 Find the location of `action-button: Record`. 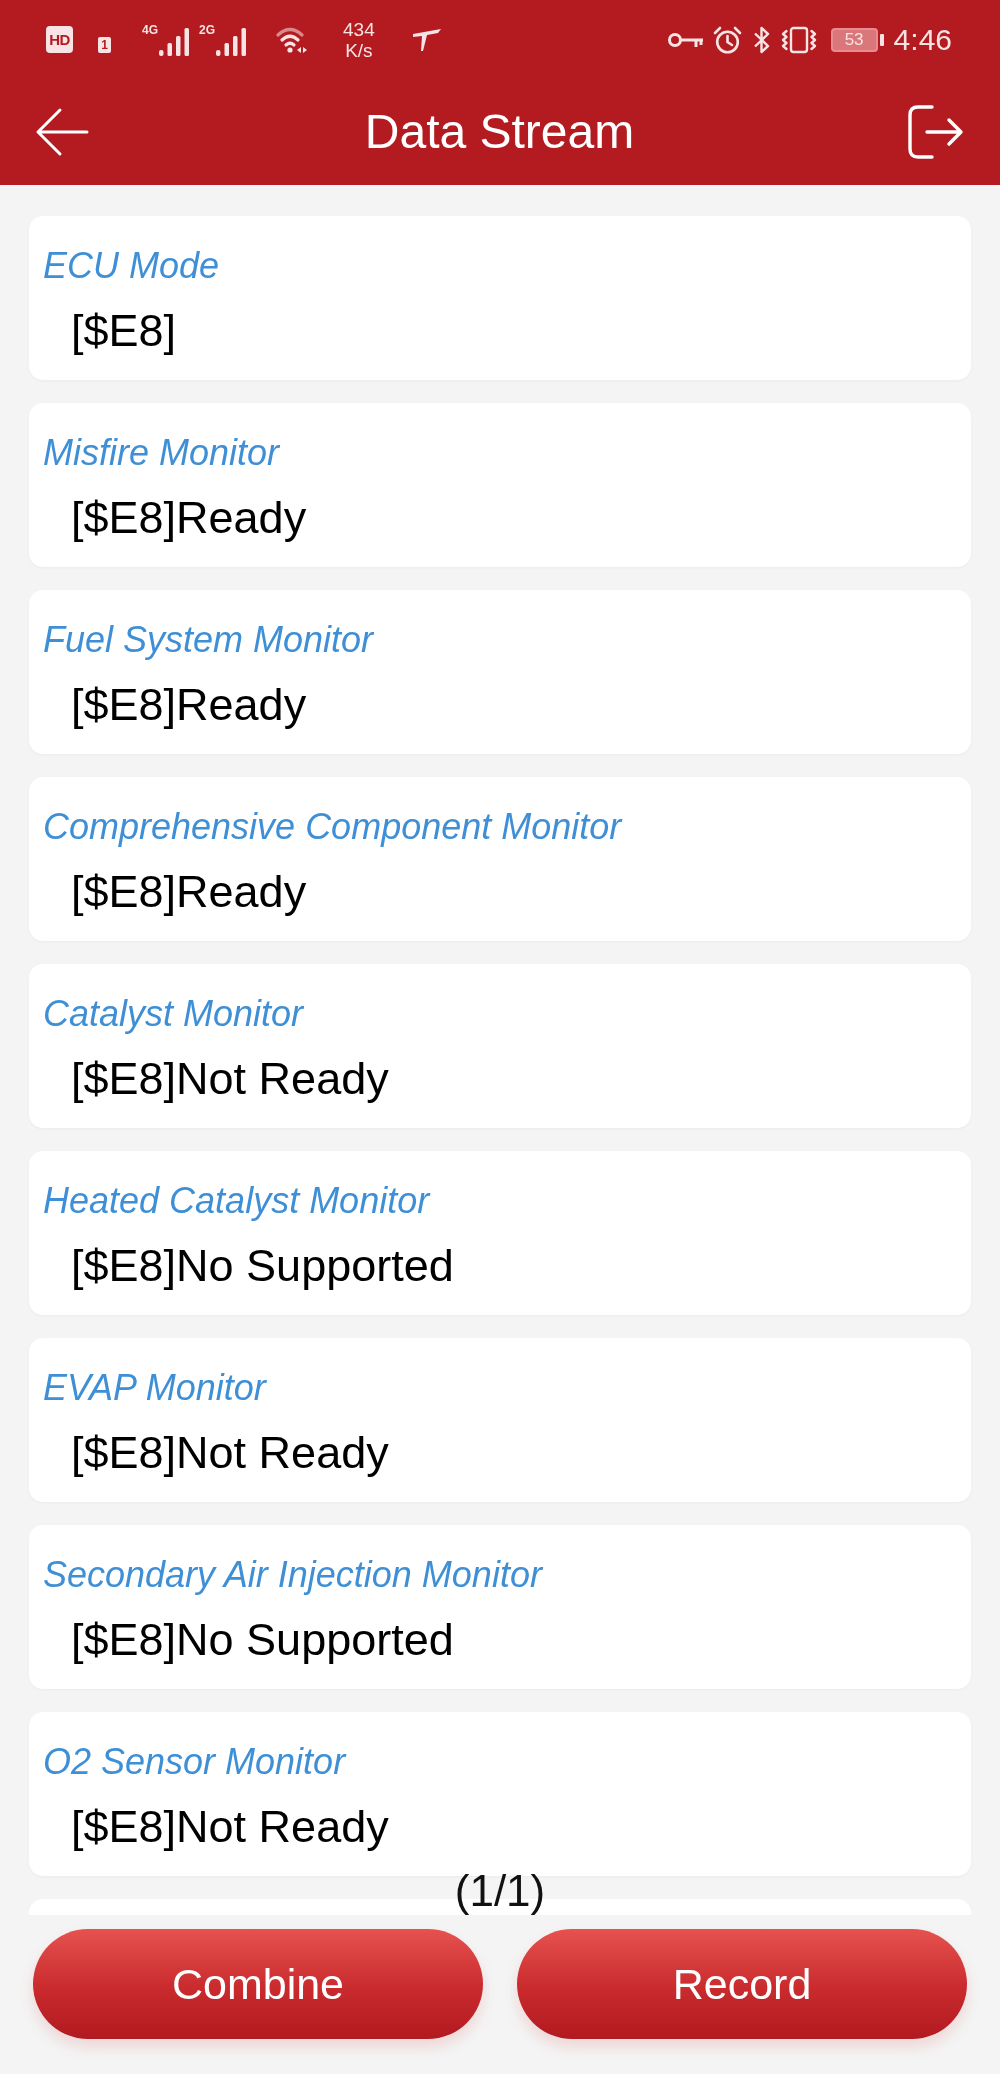

action-button: Record is located at coordinates (742, 1984).